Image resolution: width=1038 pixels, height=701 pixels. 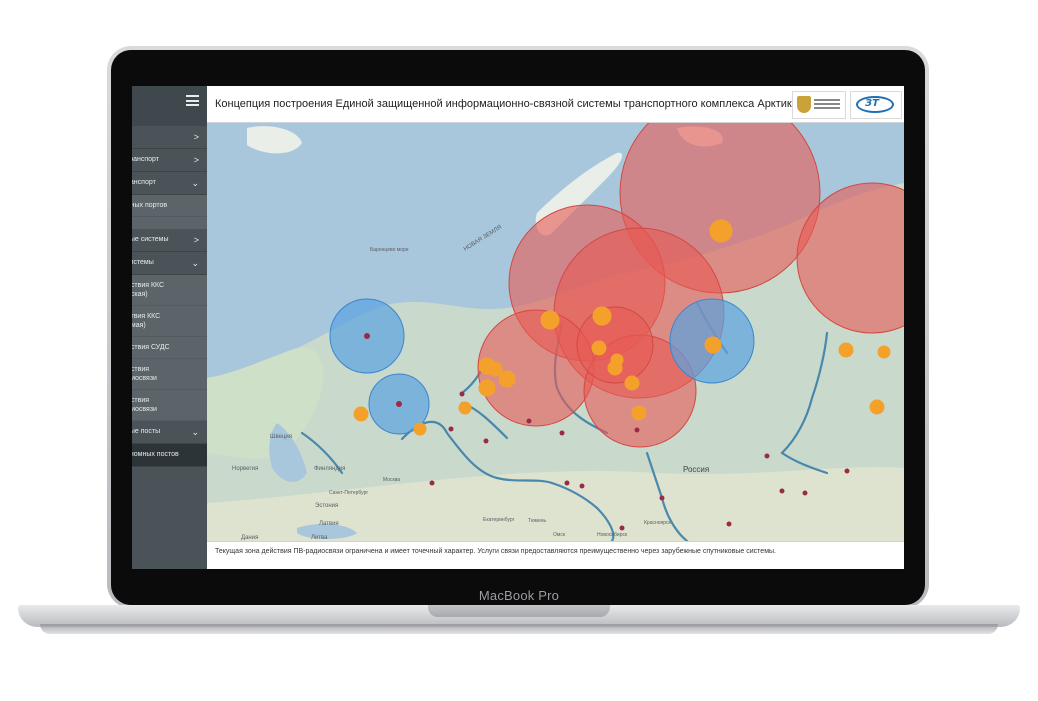 What do you see at coordinates (329, 469) in the screenshot?
I see `map-label-finlyandiya: Финляндия` at bounding box center [329, 469].